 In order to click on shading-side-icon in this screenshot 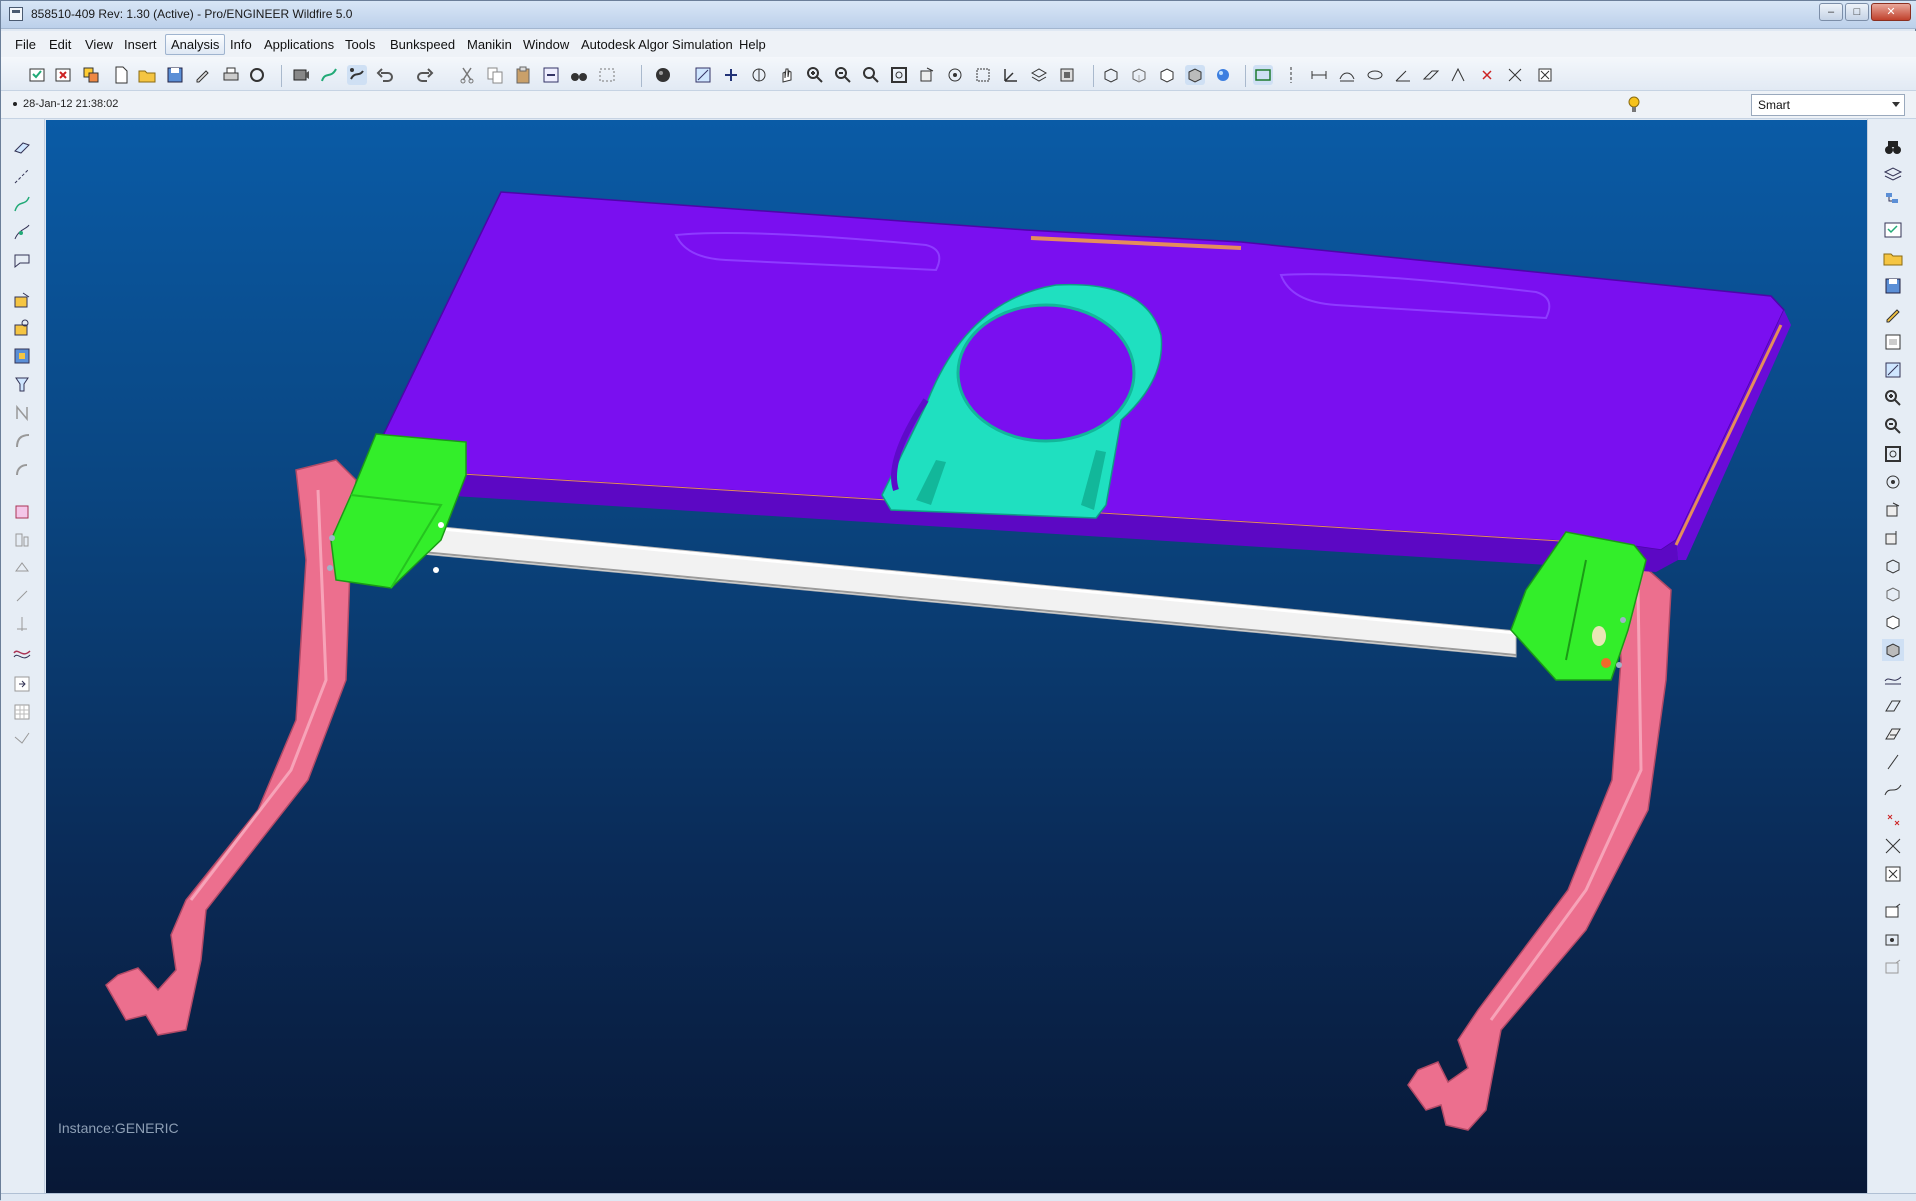, I will do `click(1893, 650)`.